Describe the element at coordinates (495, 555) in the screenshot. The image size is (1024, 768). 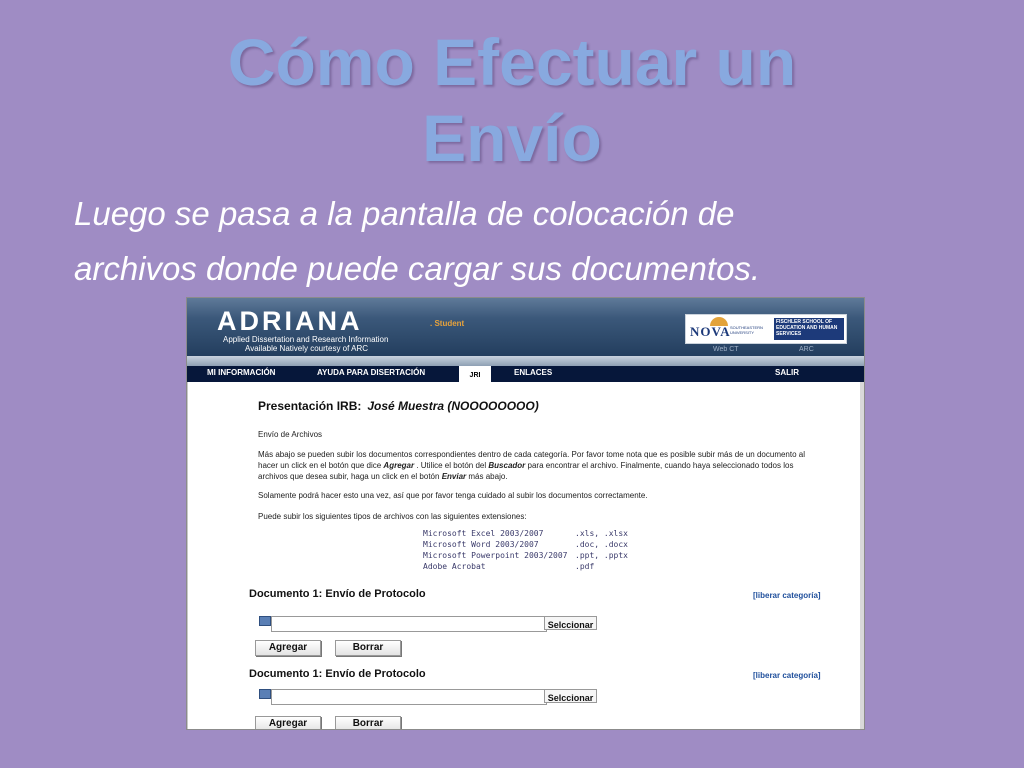
I see `file-type-app: Microsoft Powerpoint 2003/2007` at that location.